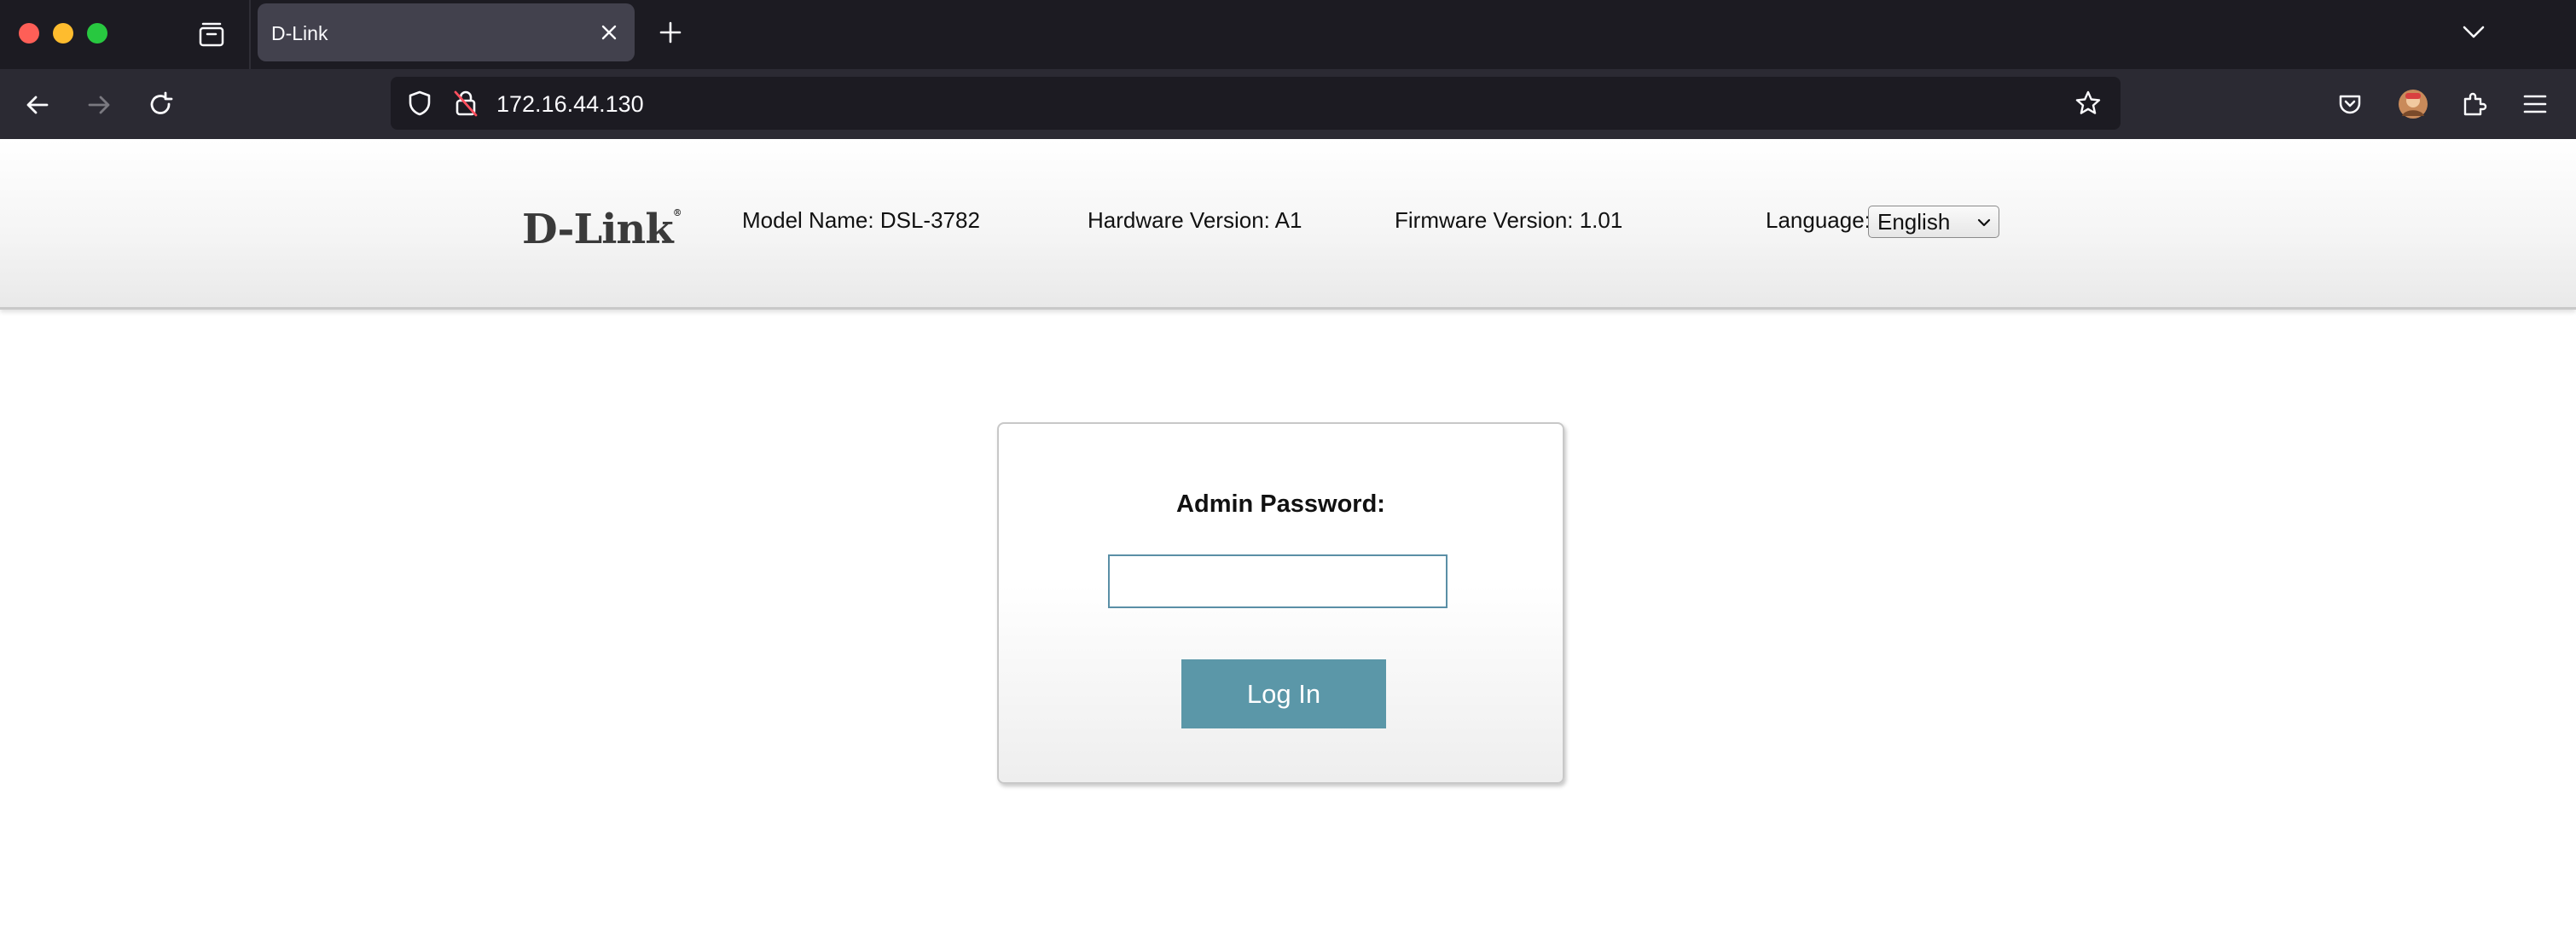  What do you see at coordinates (2473, 32) in the screenshot?
I see `list-all-tabs-icon` at bounding box center [2473, 32].